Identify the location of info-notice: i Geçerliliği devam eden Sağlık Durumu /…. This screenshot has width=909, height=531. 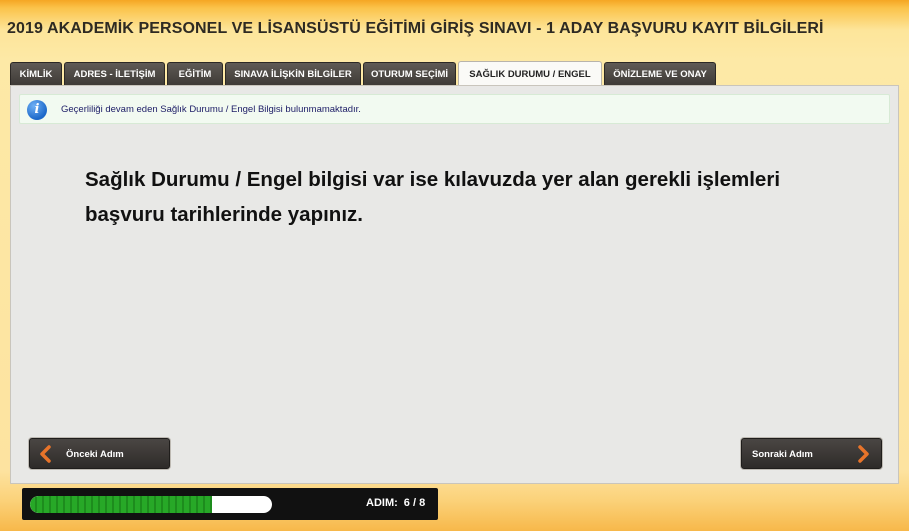
(454, 109).